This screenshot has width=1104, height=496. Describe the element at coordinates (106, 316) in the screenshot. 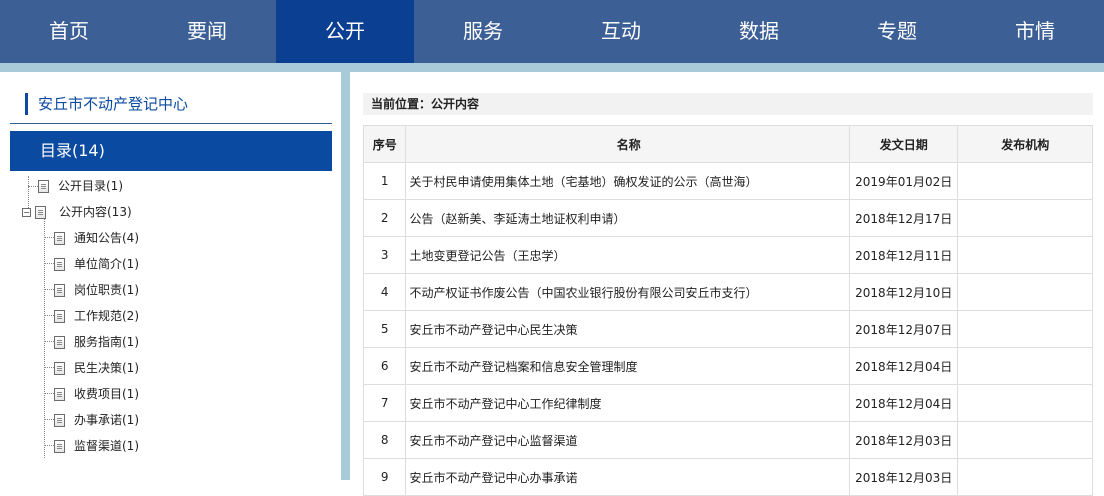

I see `tree-item-label: 工作规范(2)` at that location.